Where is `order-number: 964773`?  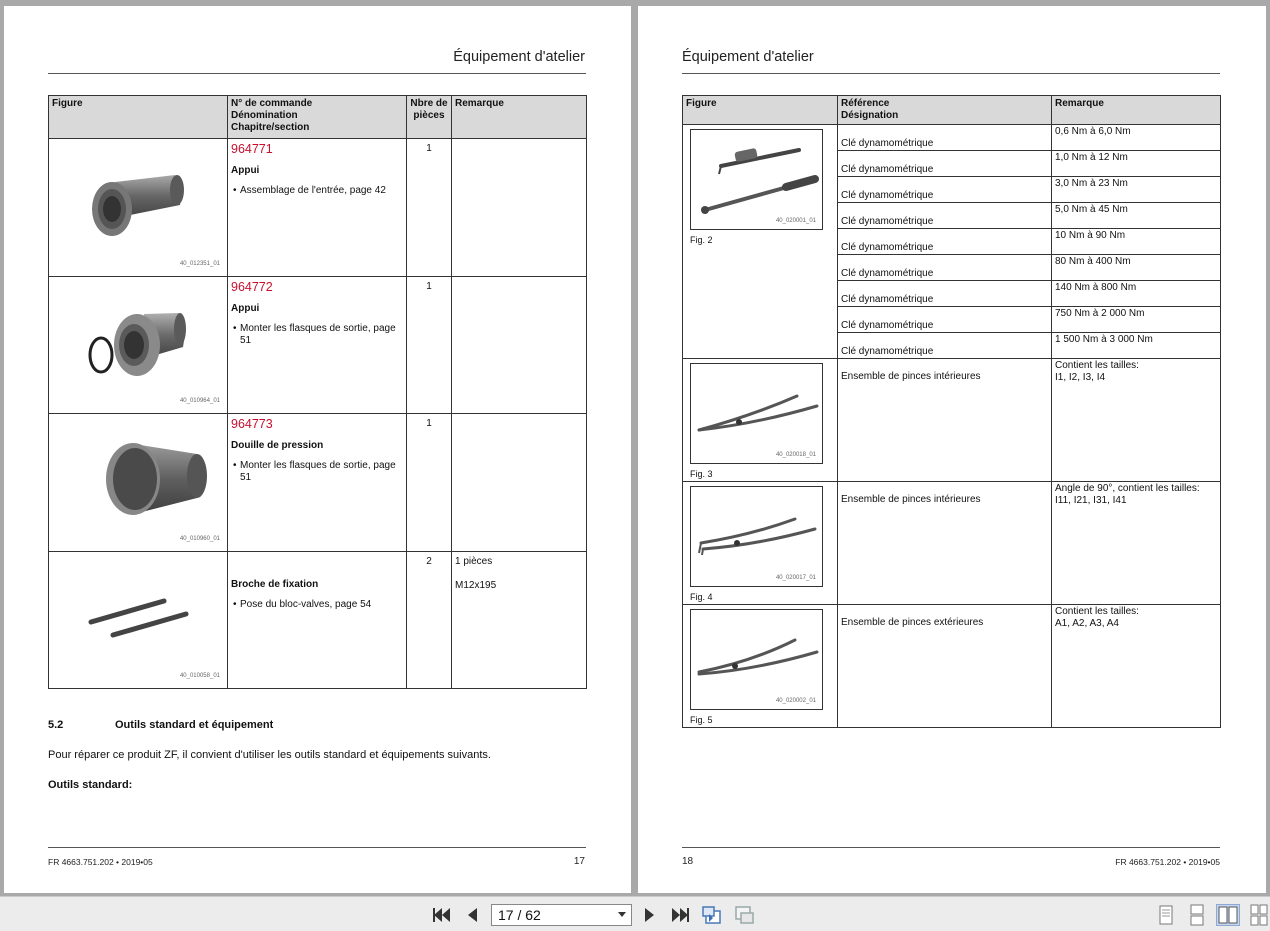
order-number: 964773 is located at coordinates (252, 424).